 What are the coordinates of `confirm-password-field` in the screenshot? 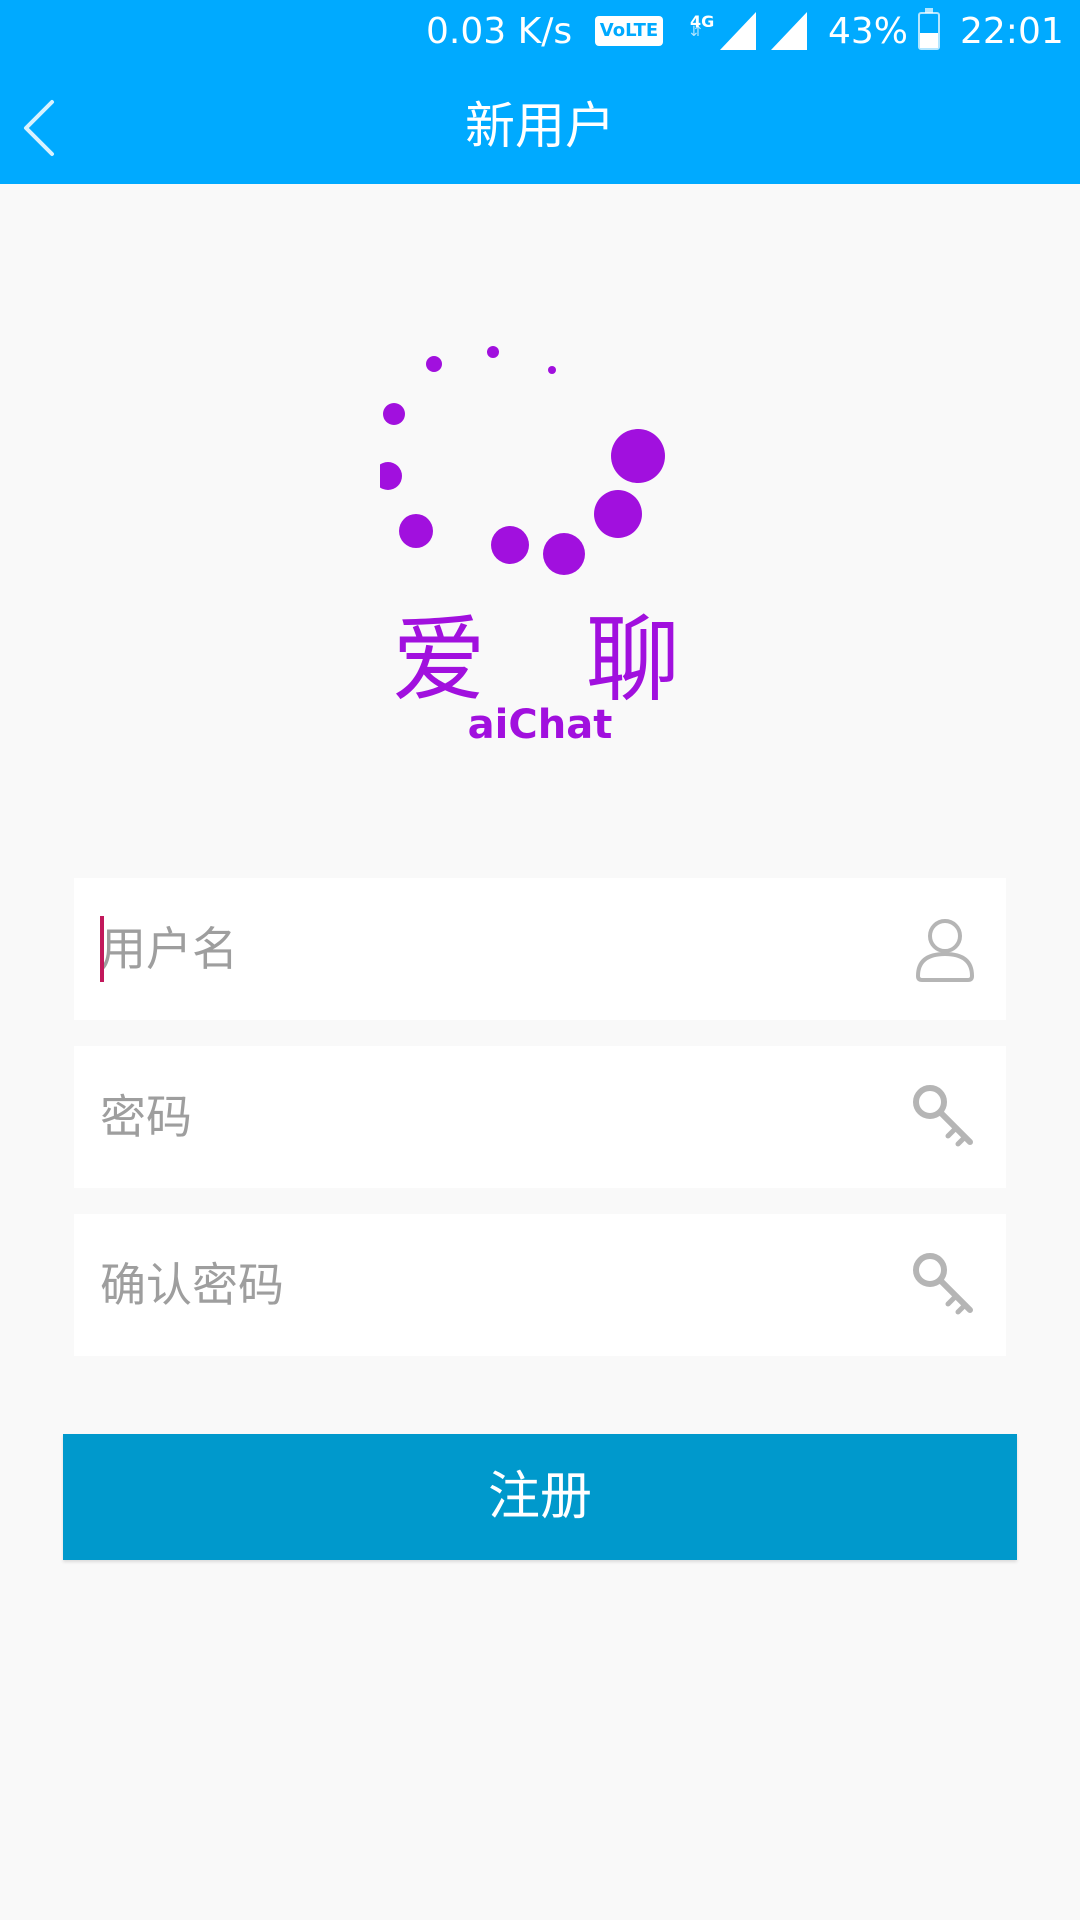 It's located at (540, 1285).